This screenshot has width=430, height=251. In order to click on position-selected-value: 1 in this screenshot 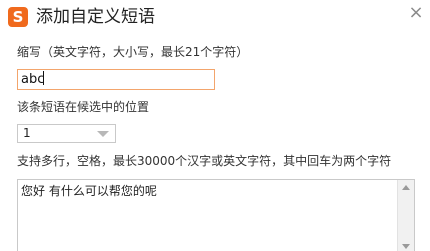, I will do `click(27, 133)`.